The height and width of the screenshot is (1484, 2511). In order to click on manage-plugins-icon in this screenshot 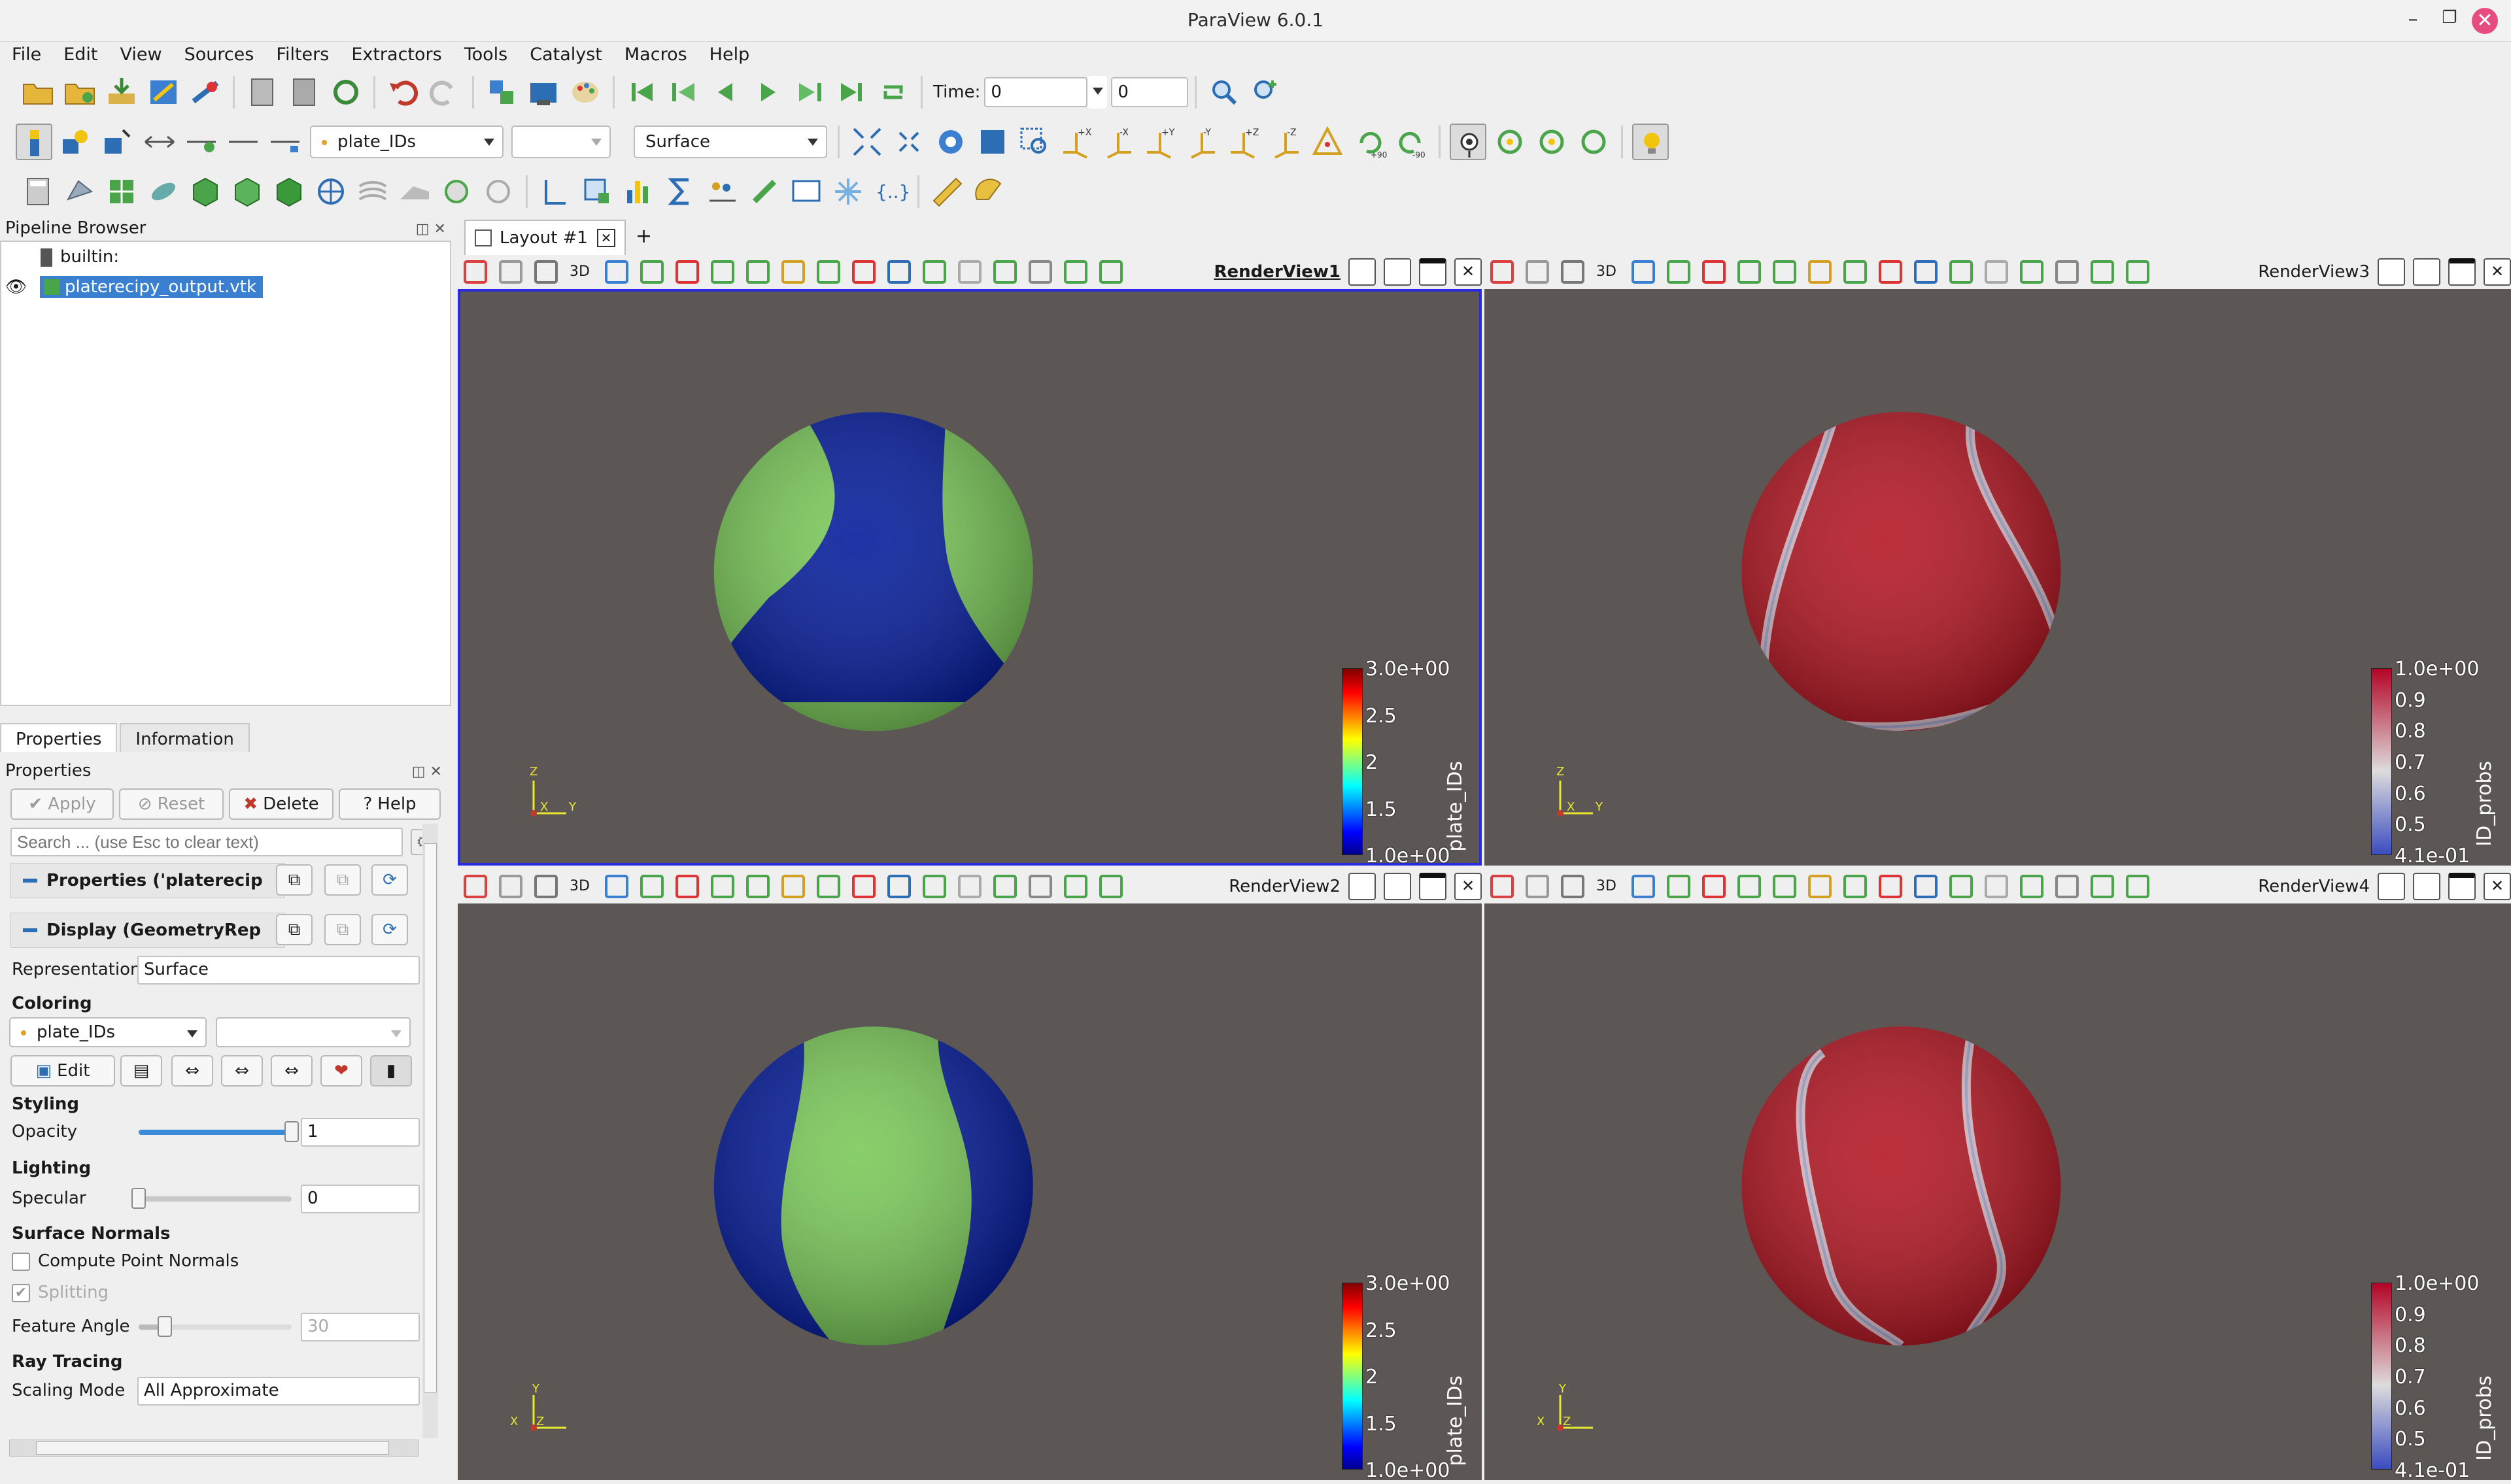, I will do `click(262, 92)`.